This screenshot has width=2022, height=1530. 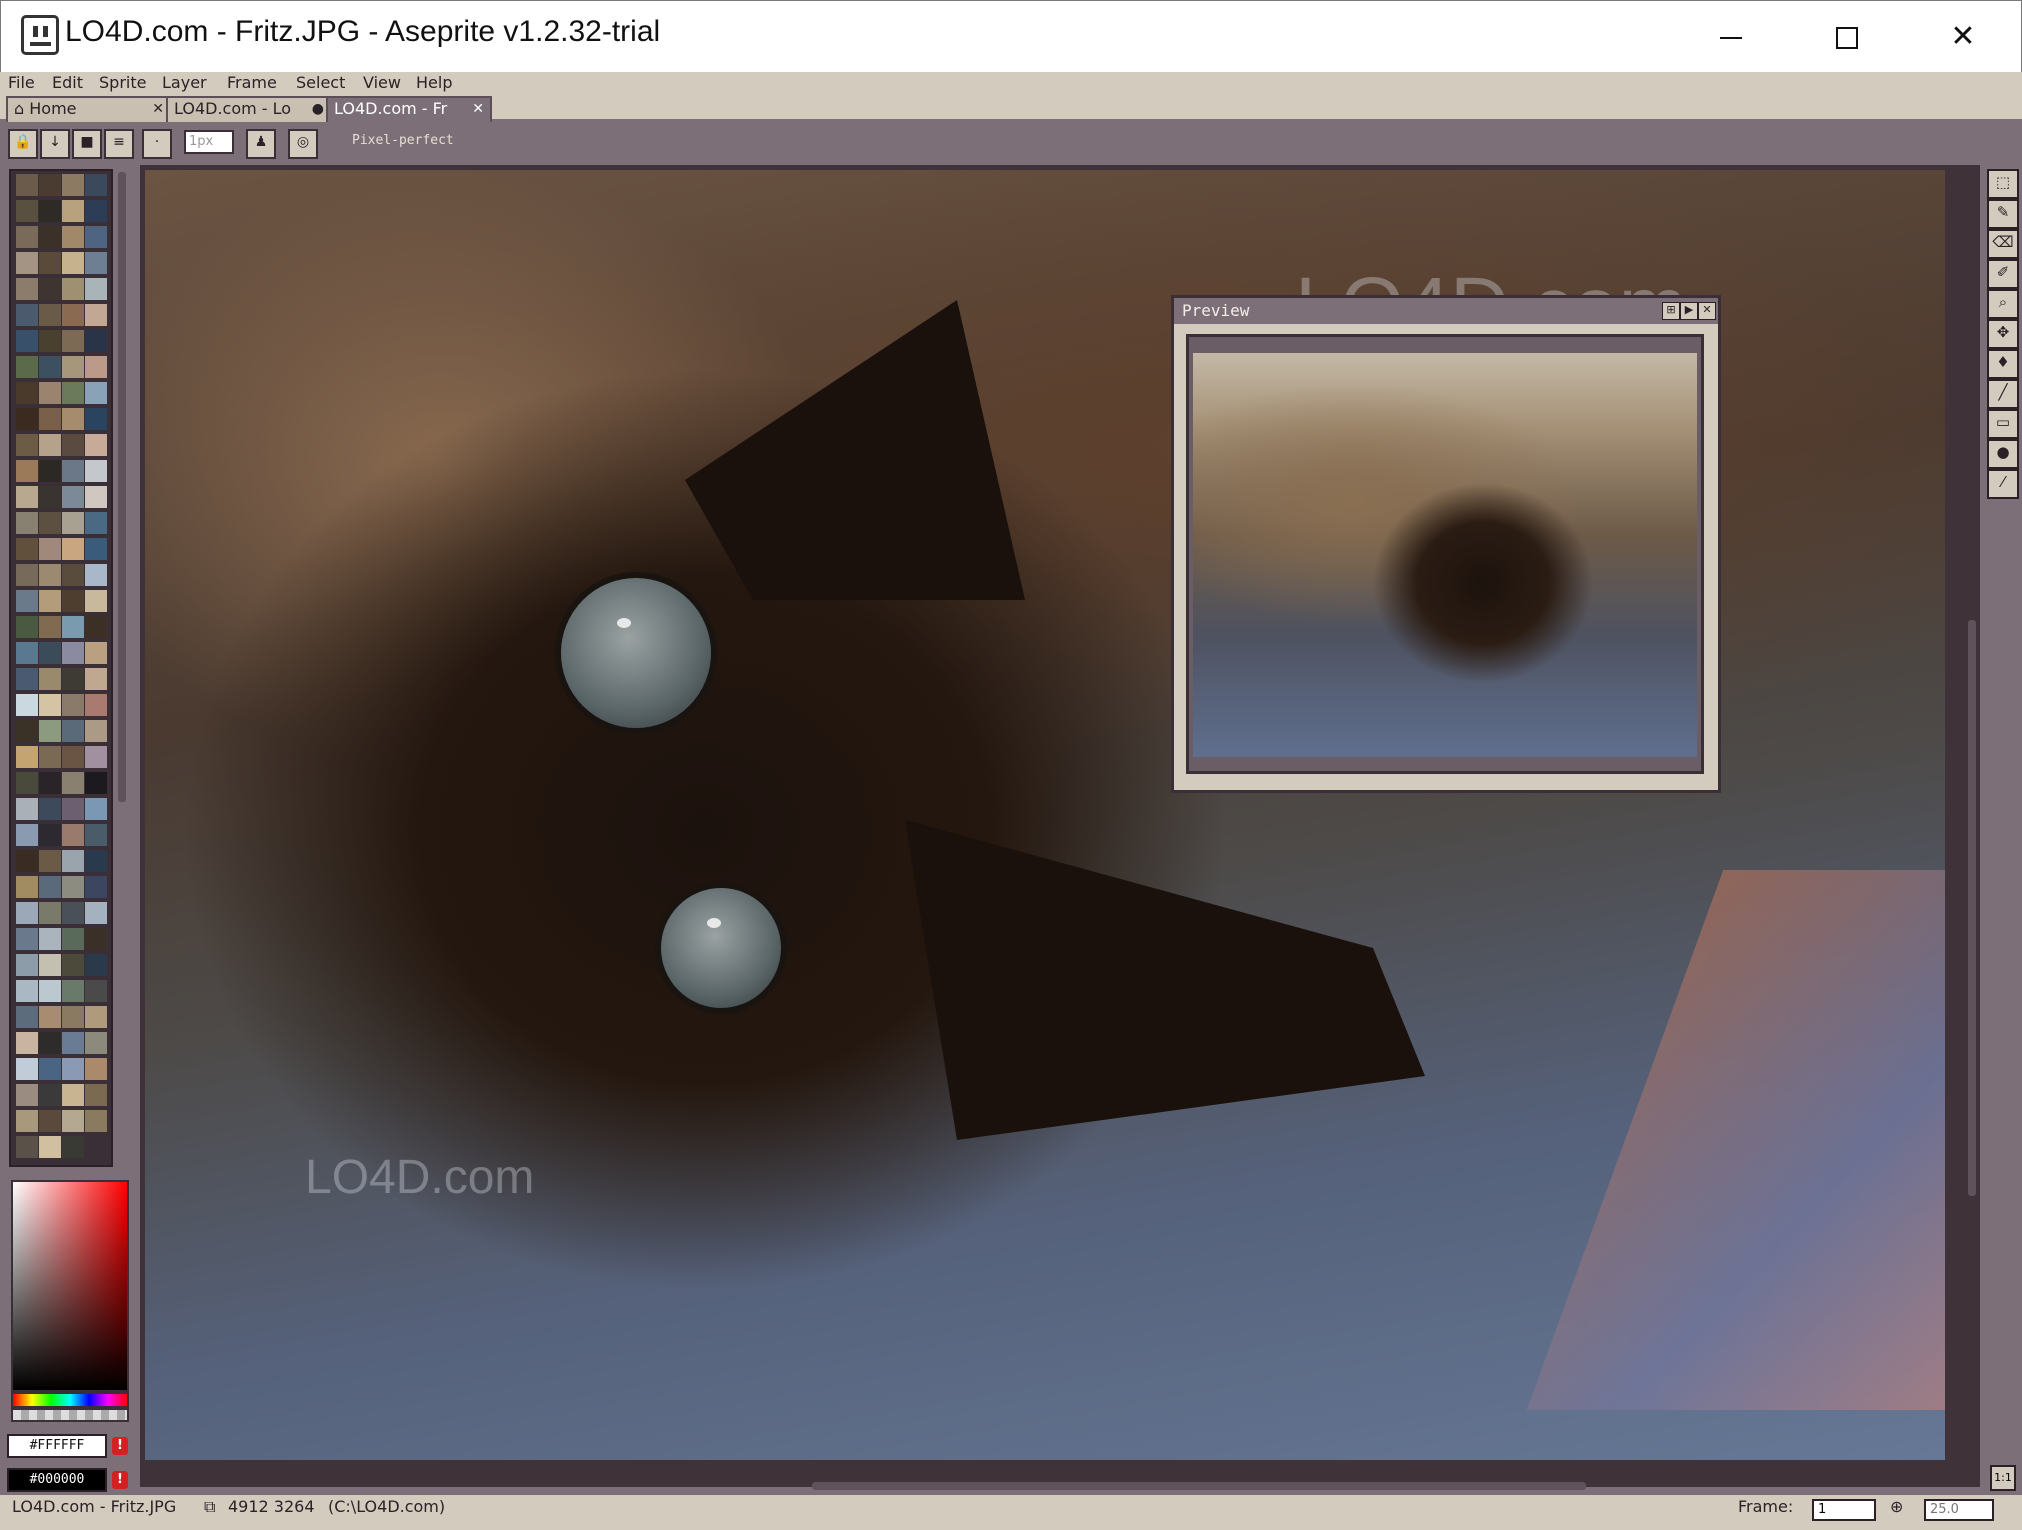 What do you see at coordinates (67, 82) in the screenshot?
I see `menu-edit: Edit` at bounding box center [67, 82].